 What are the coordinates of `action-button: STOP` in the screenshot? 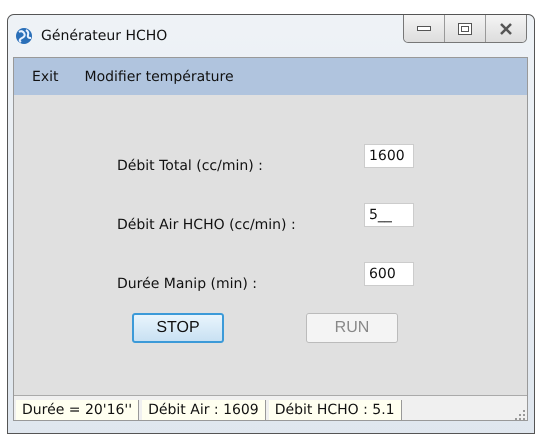 It's located at (178, 328).